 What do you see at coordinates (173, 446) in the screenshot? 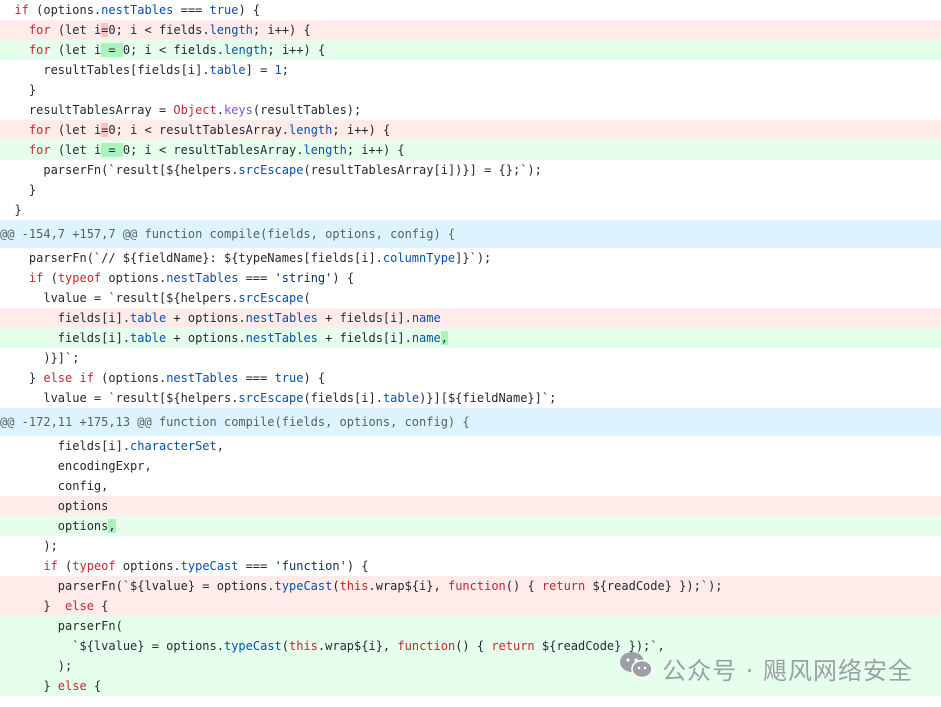
I see `code-token: characterSet` at bounding box center [173, 446].